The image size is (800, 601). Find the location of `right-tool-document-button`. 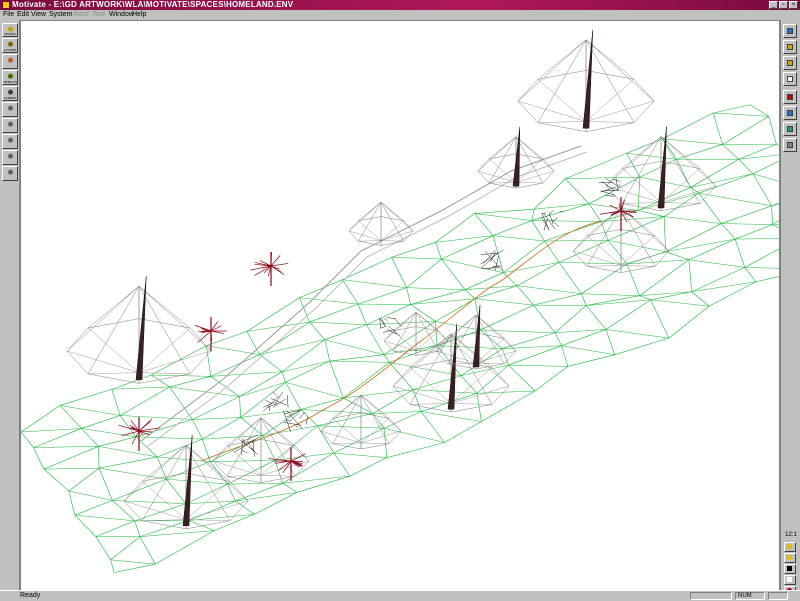

right-tool-document-button is located at coordinates (790, 79).